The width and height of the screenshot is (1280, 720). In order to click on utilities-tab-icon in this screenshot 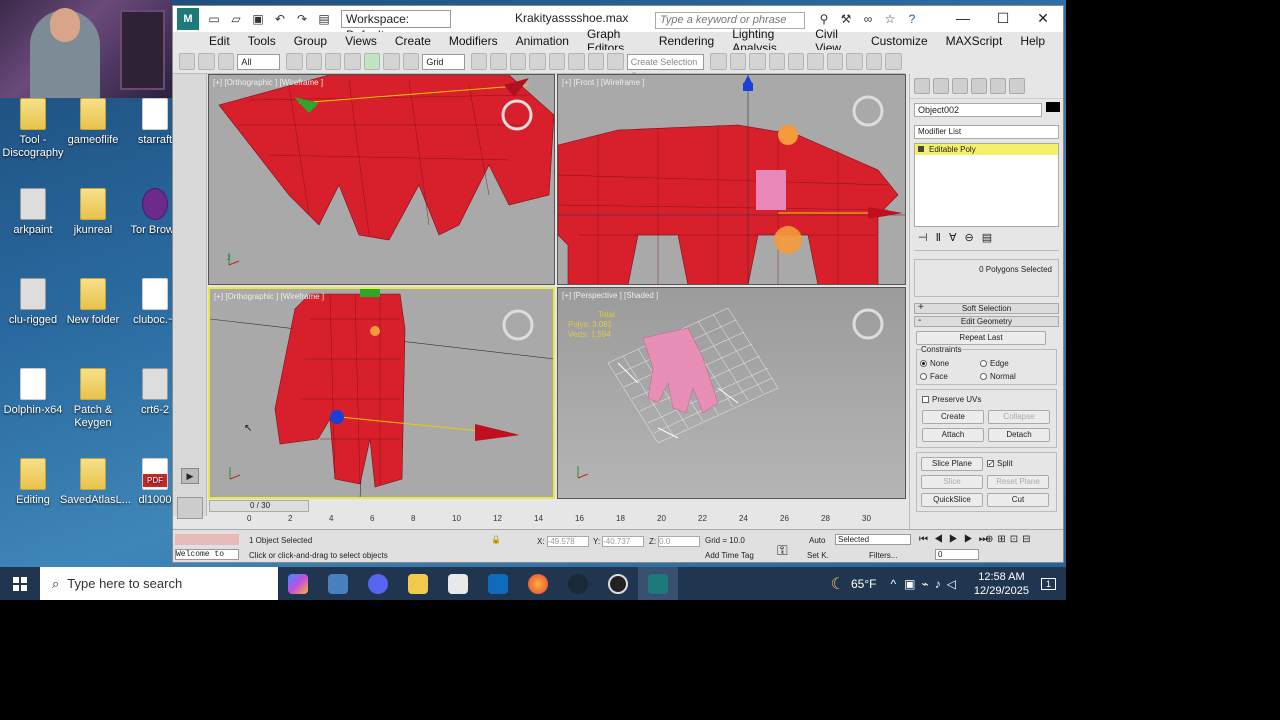, I will do `click(1017, 86)`.